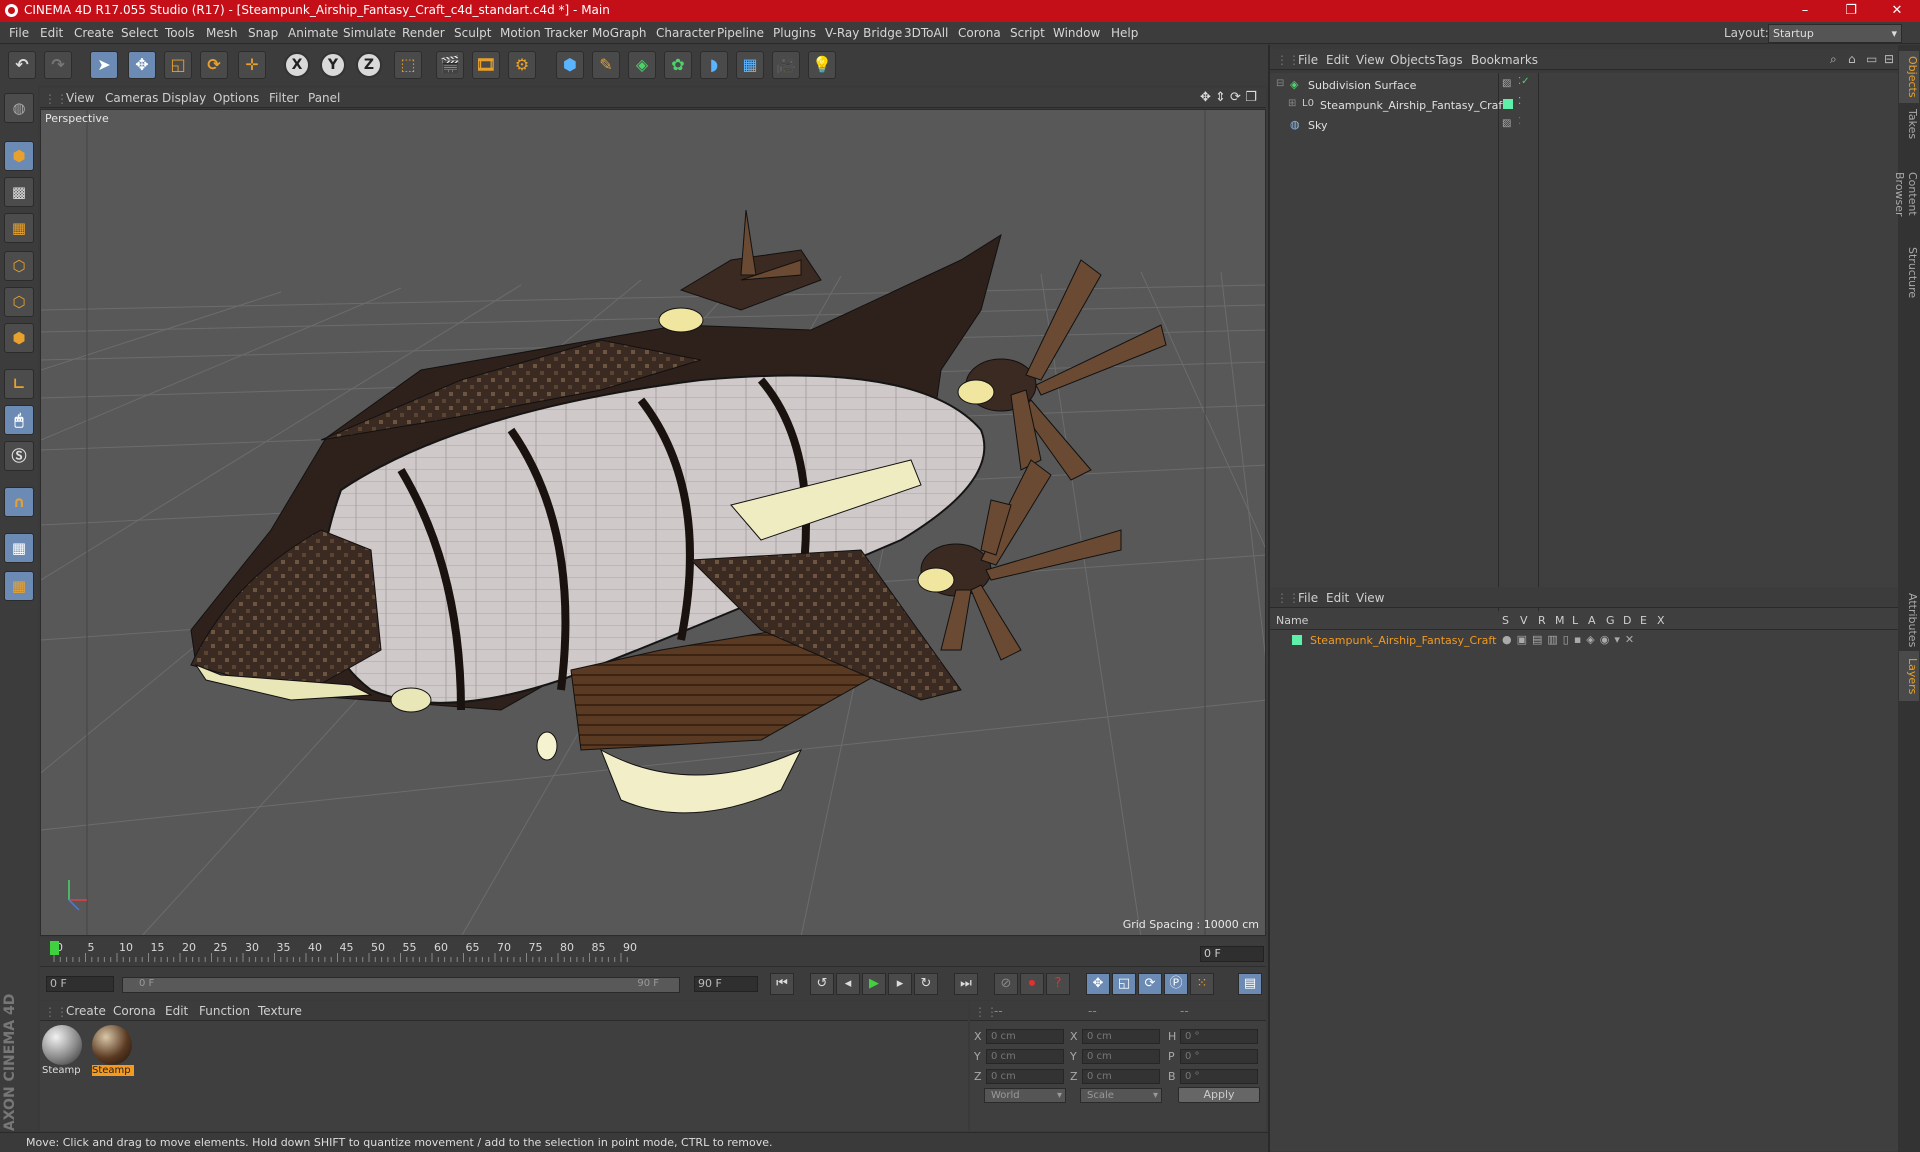  I want to click on x-axis-lock-button: X, so click(297, 65).